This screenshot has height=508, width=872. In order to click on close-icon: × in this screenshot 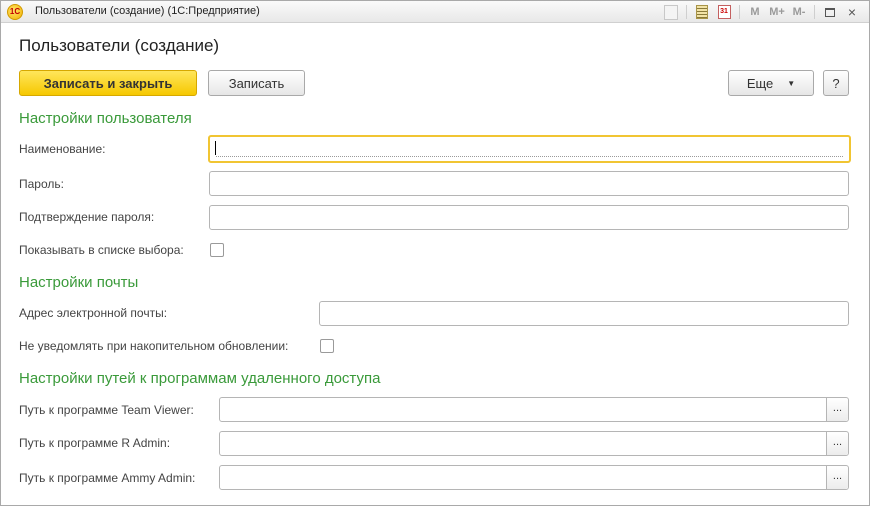, I will do `click(852, 12)`.